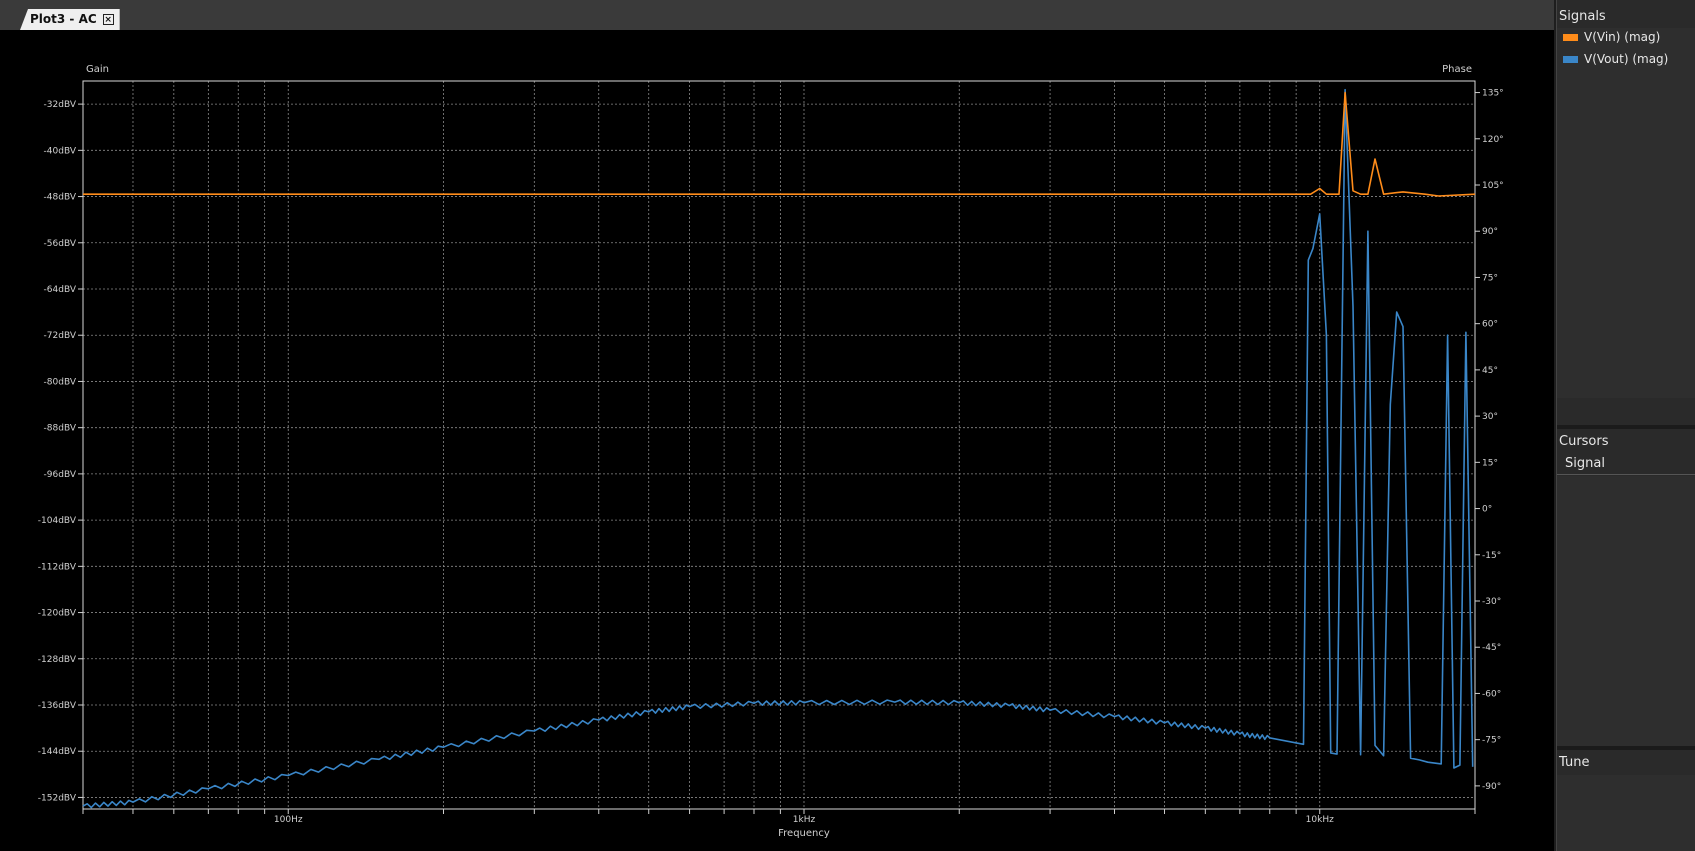  Describe the element at coordinates (1626, 611) in the screenshot. I see `cursors-list` at that location.